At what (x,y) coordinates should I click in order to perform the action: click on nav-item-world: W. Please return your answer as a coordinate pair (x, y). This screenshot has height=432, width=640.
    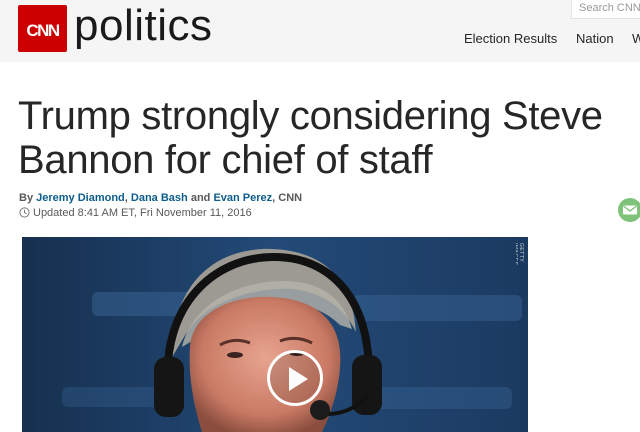
    Looking at the image, I should click on (636, 38).